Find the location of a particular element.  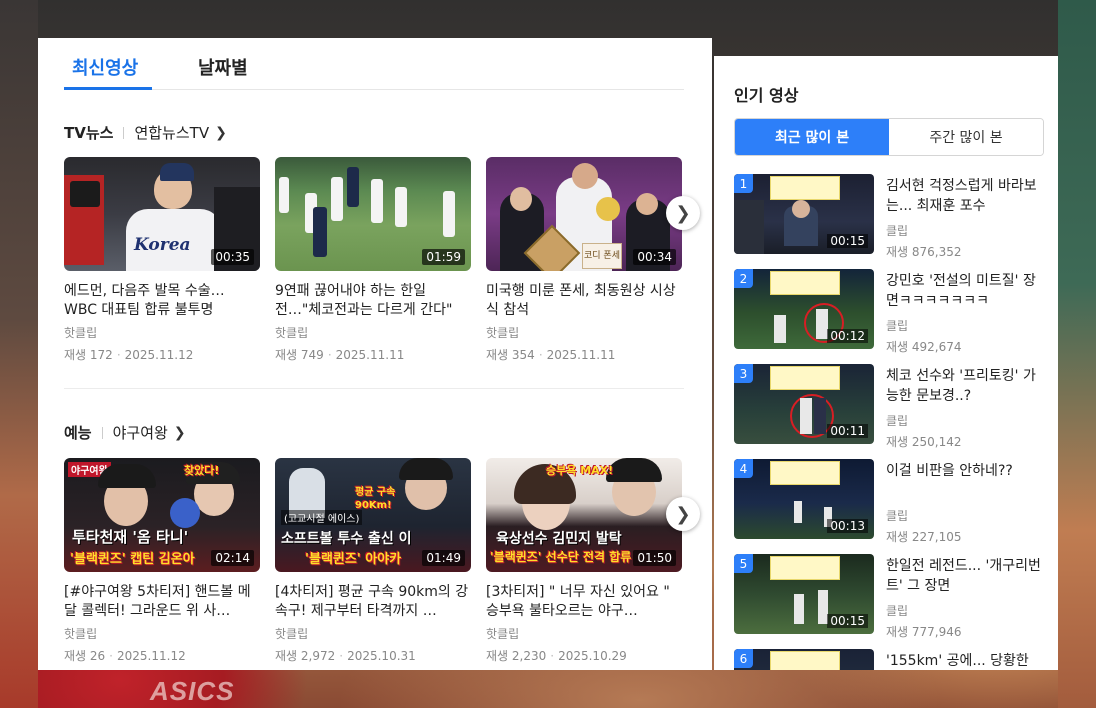

video-duration: 00:35 is located at coordinates (232, 257).